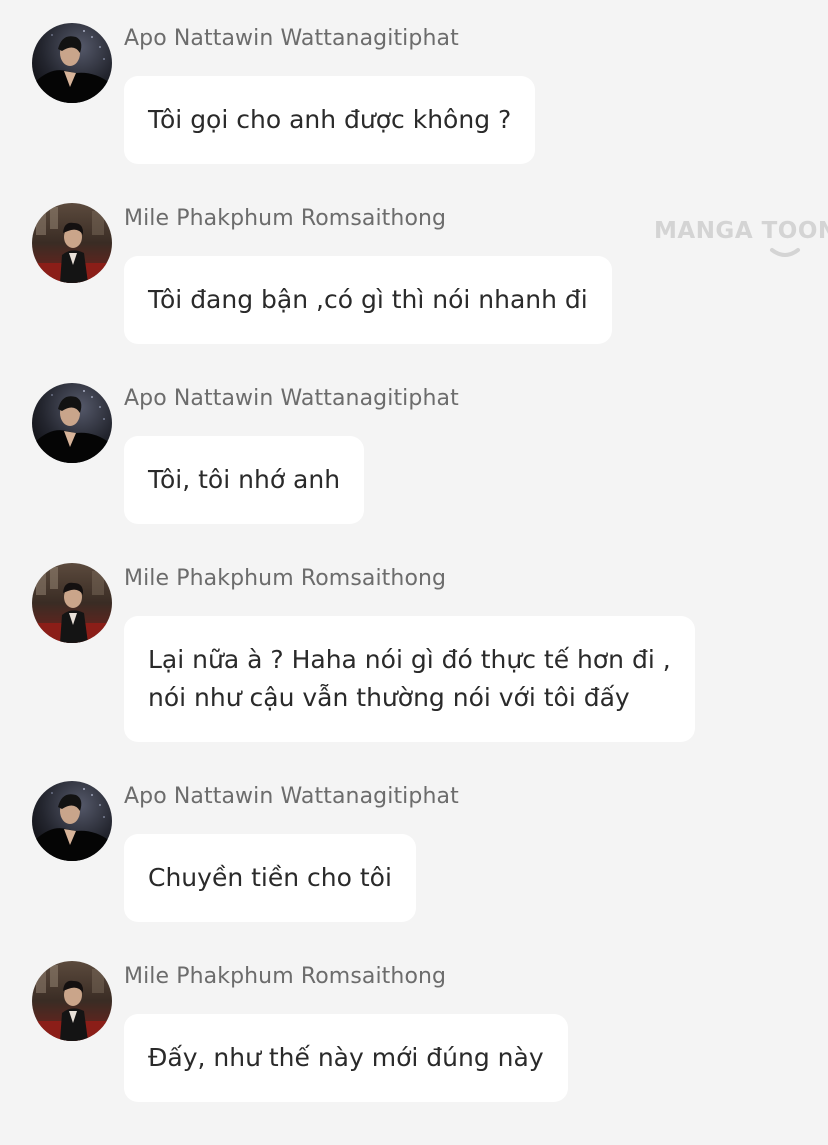 The width and height of the screenshot is (828, 1145). I want to click on message-bubble: Tôi đang bận ,có gì thì nói nhanh đi, so click(368, 300).